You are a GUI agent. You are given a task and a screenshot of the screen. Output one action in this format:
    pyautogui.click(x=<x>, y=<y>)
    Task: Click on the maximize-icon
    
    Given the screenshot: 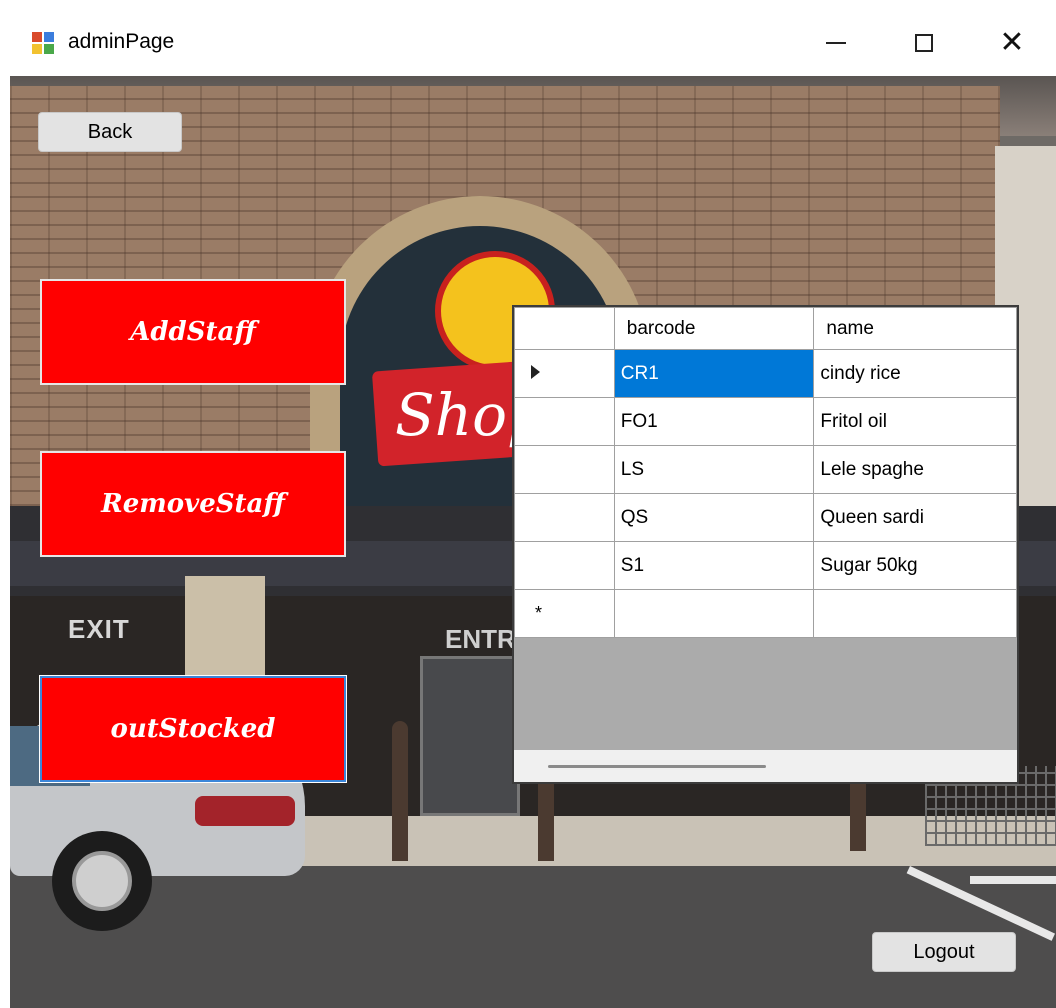 What is the action you would take?
    pyautogui.click(x=924, y=43)
    